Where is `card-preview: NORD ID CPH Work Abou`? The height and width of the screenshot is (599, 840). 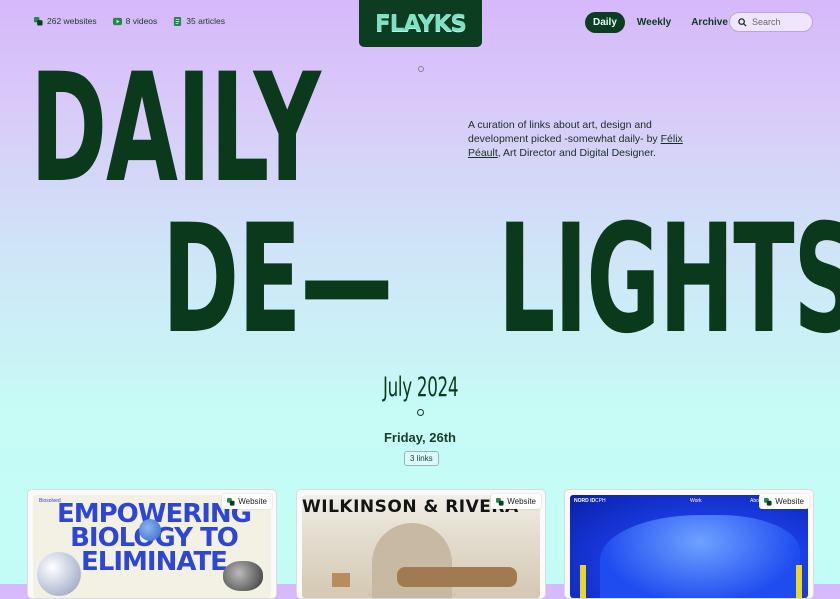 card-preview: NORD ID CPH Work Abou is located at coordinates (689, 546).